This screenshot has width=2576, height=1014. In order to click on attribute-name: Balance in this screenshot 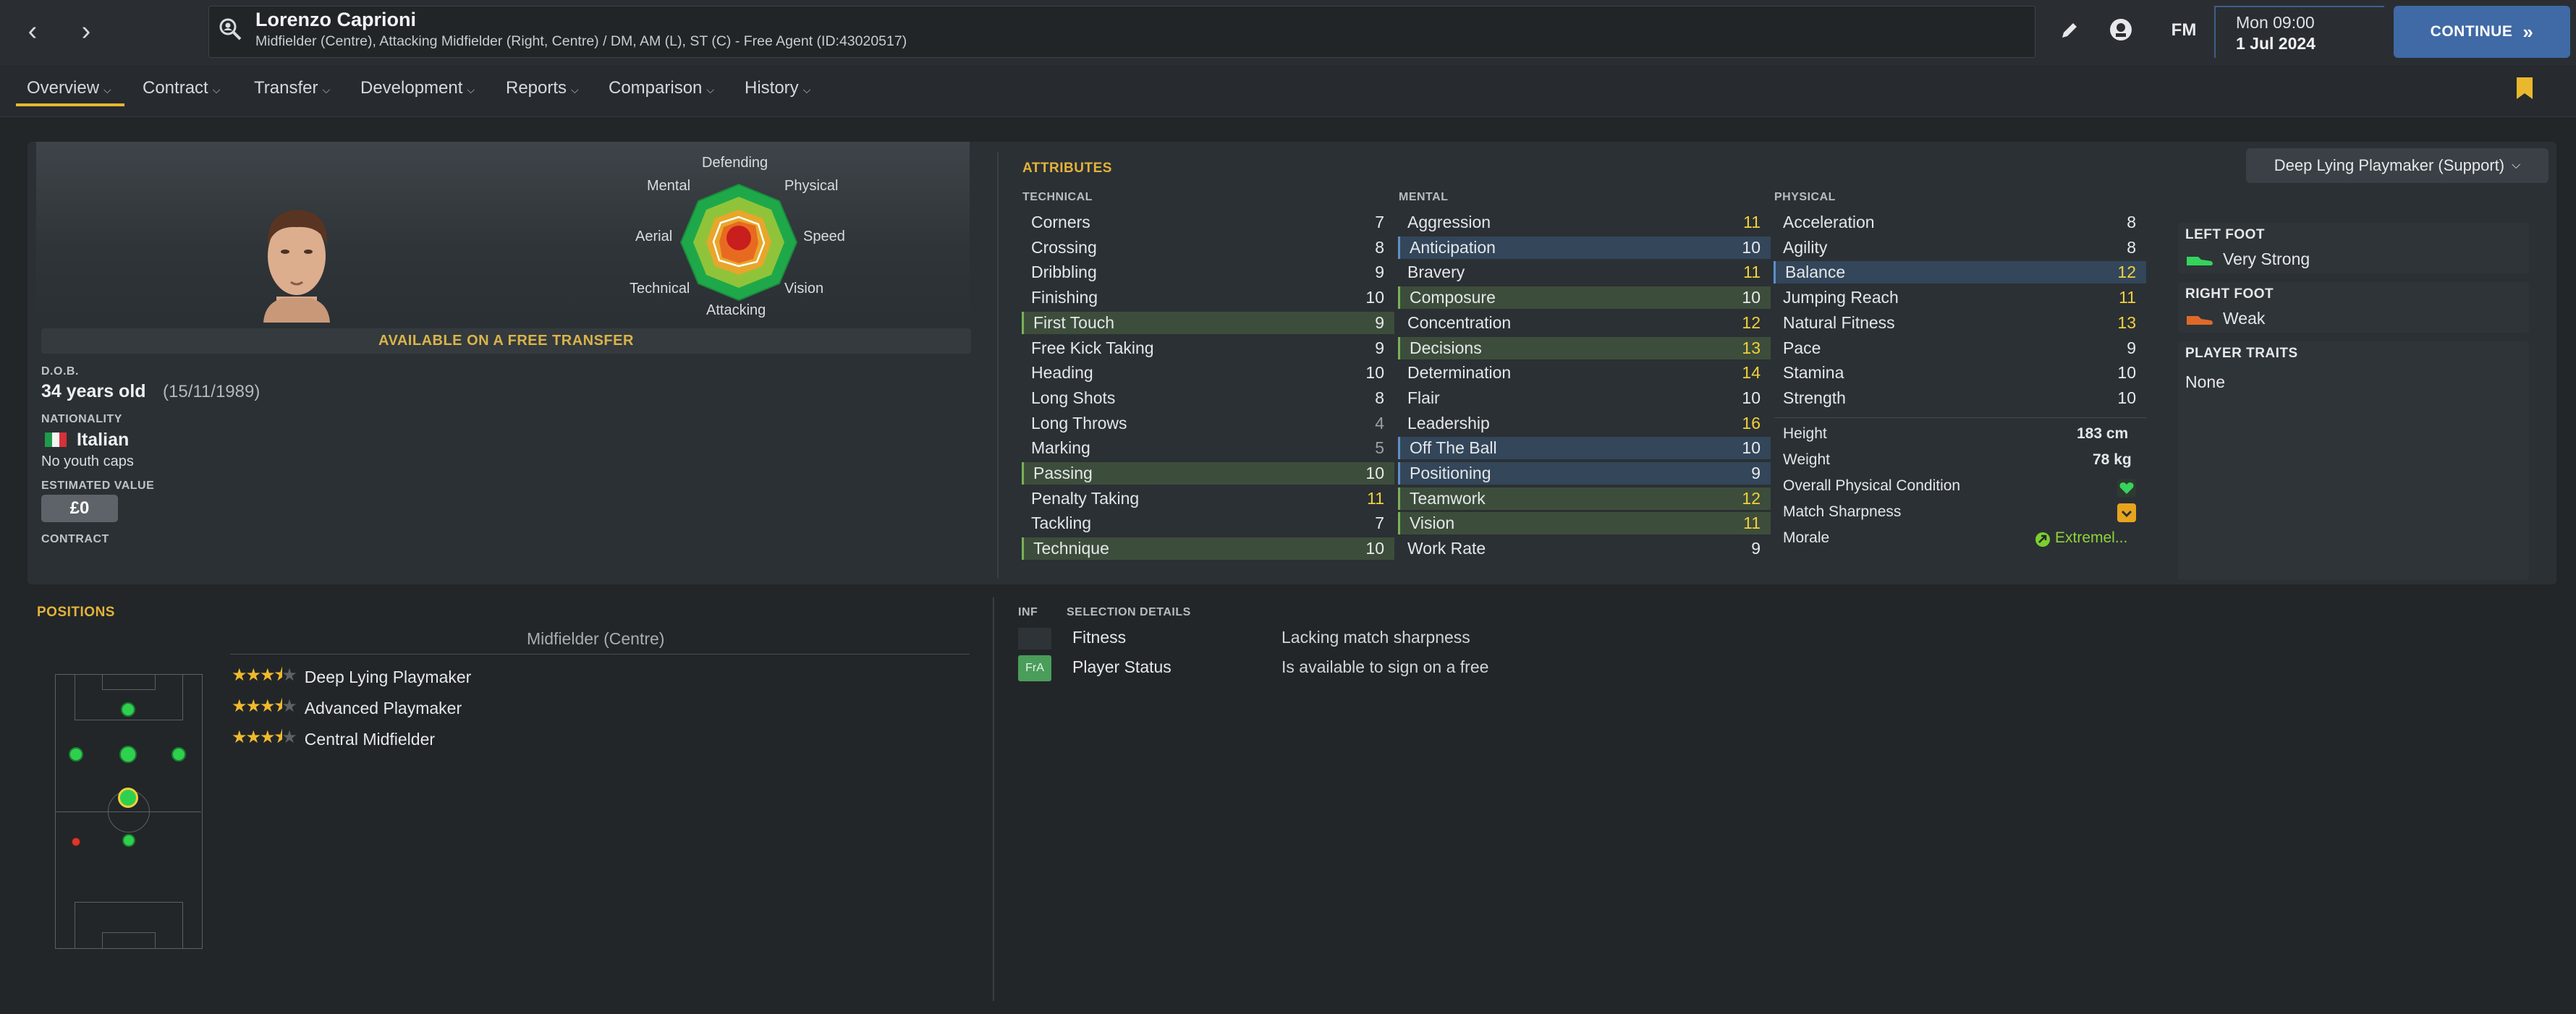, I will do `click(1815, 272)`.